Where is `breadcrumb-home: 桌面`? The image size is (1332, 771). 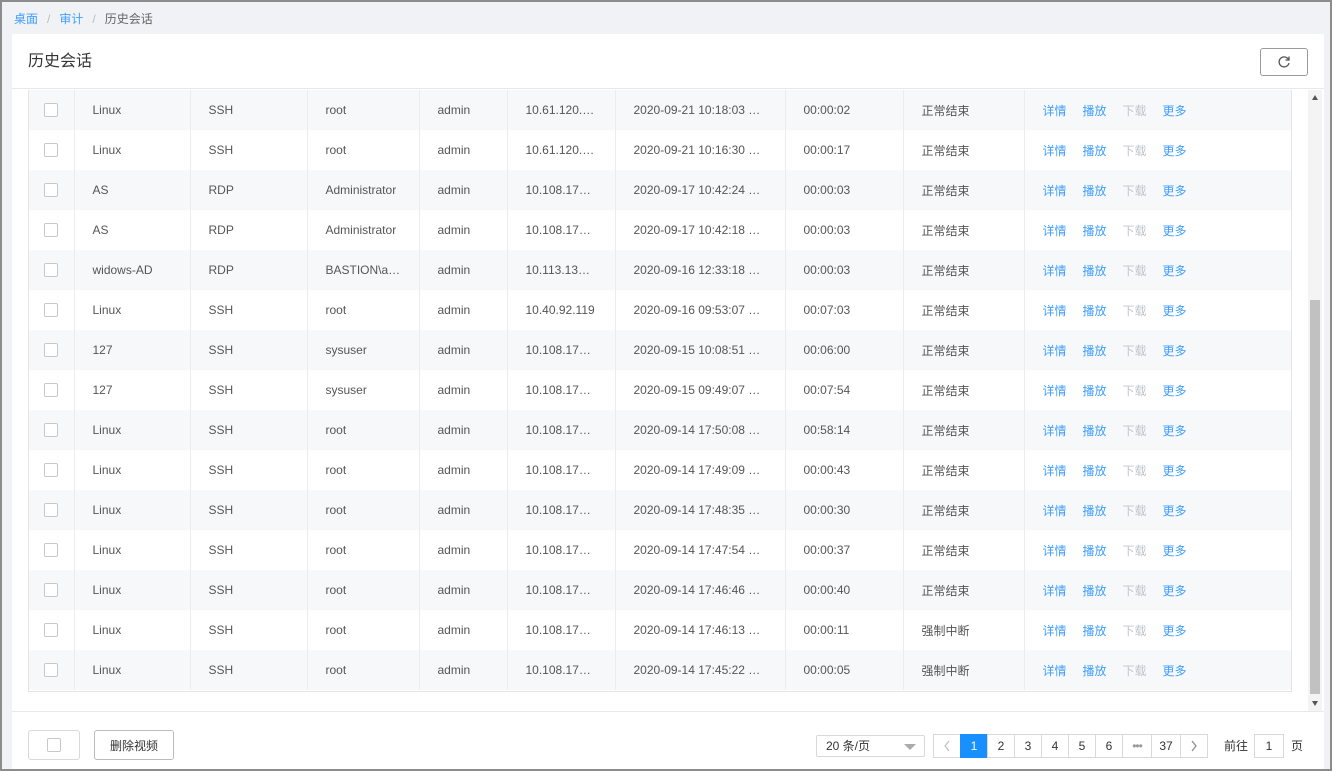
breadcrumb-home: 桌面 is located at coordinates (26, 19).